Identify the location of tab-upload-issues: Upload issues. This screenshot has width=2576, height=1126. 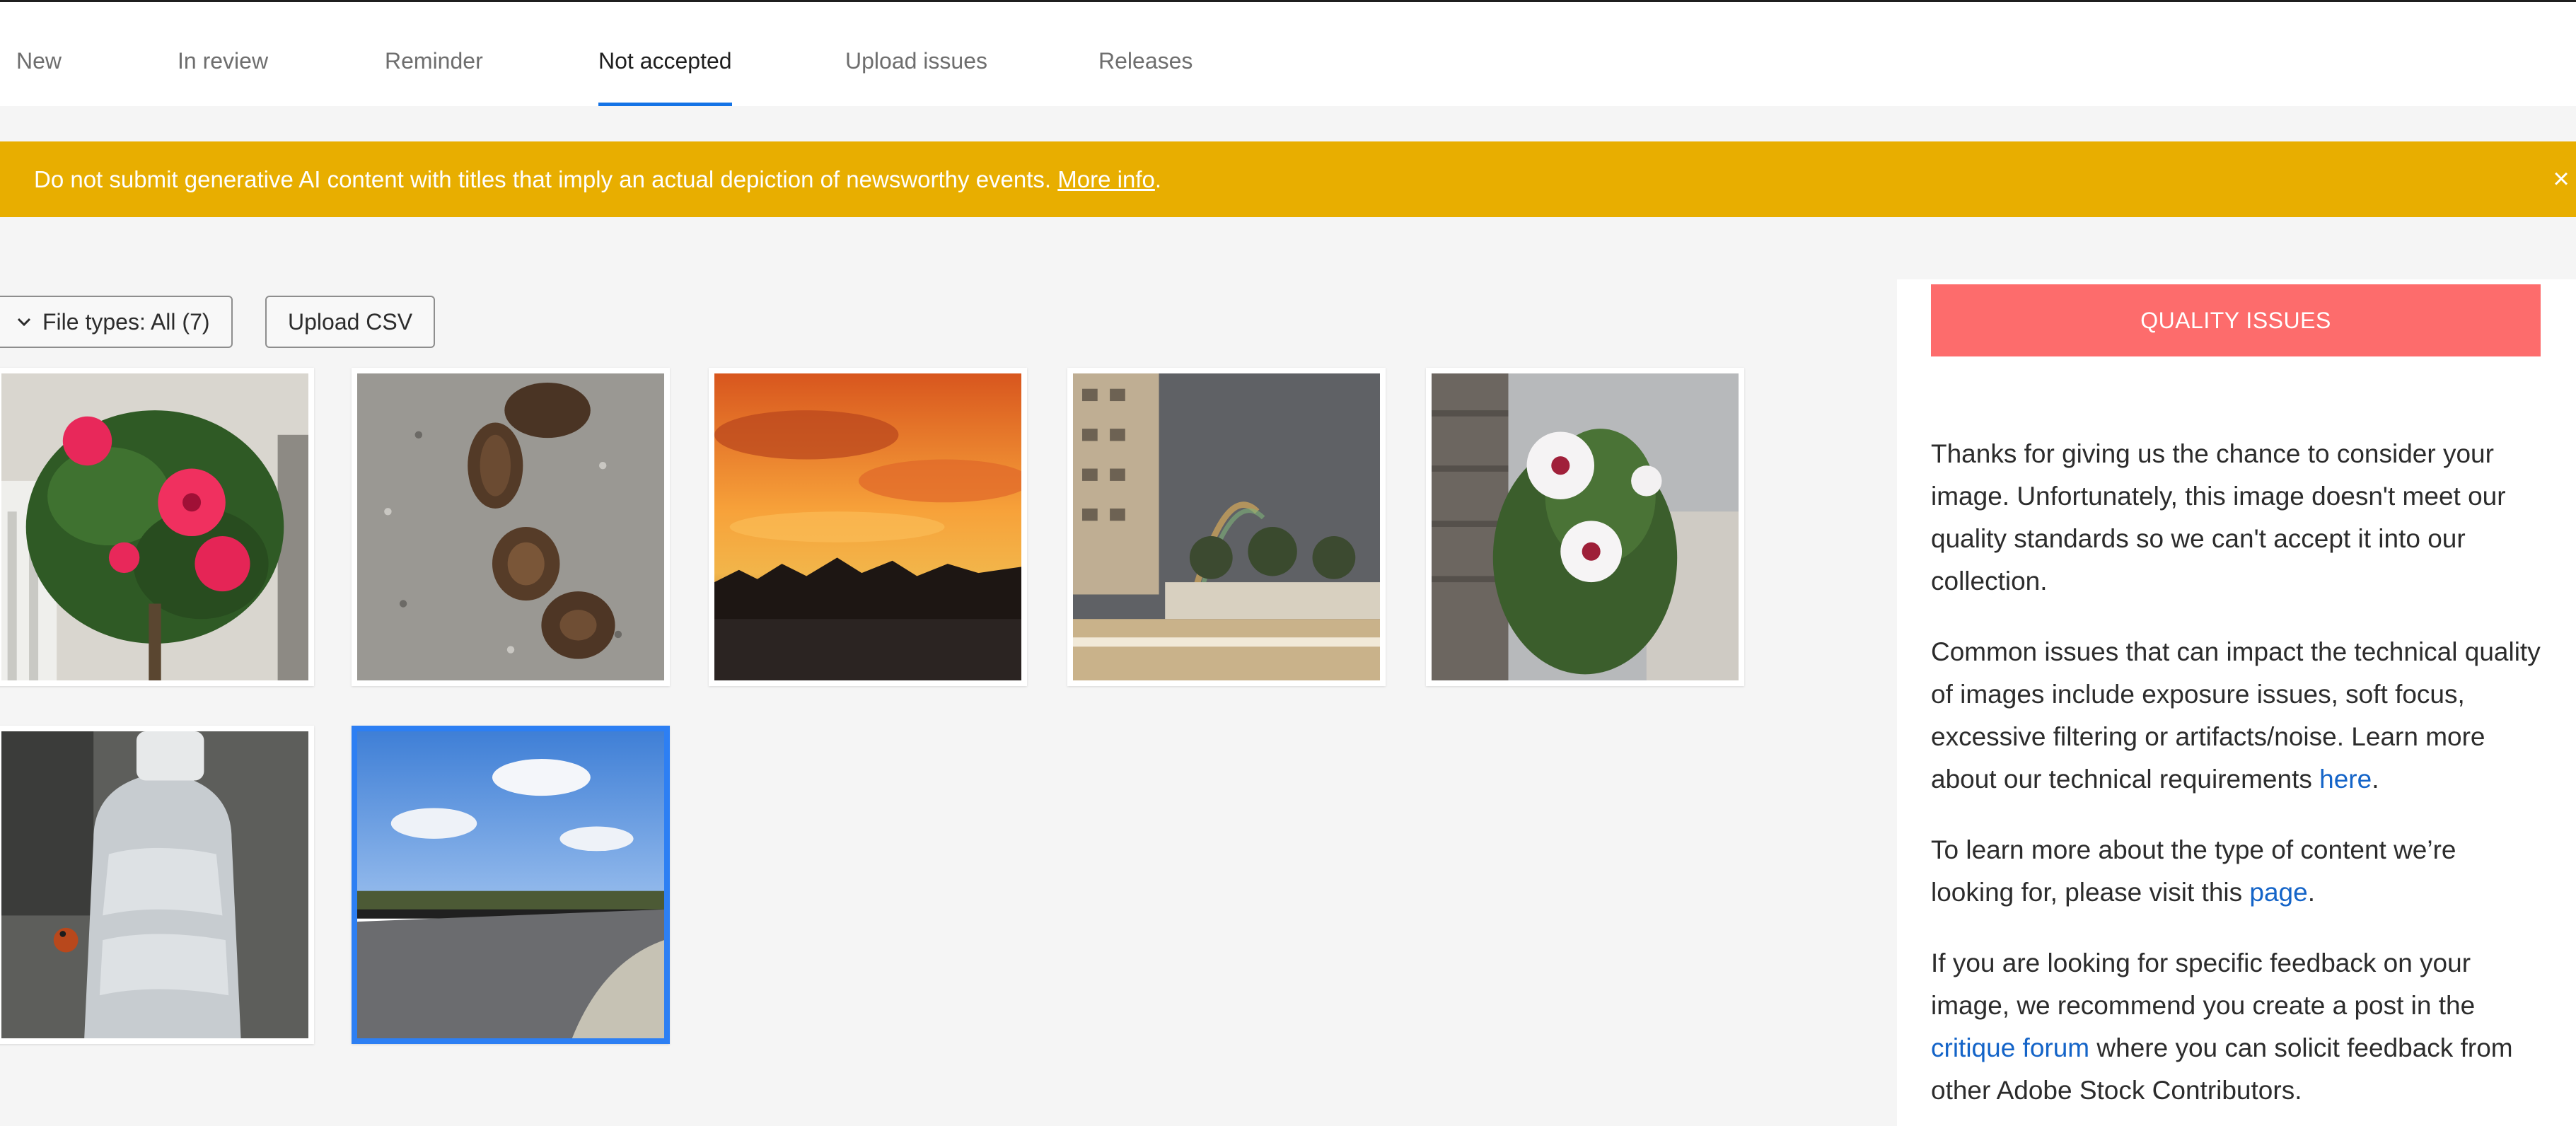
(916, 54).